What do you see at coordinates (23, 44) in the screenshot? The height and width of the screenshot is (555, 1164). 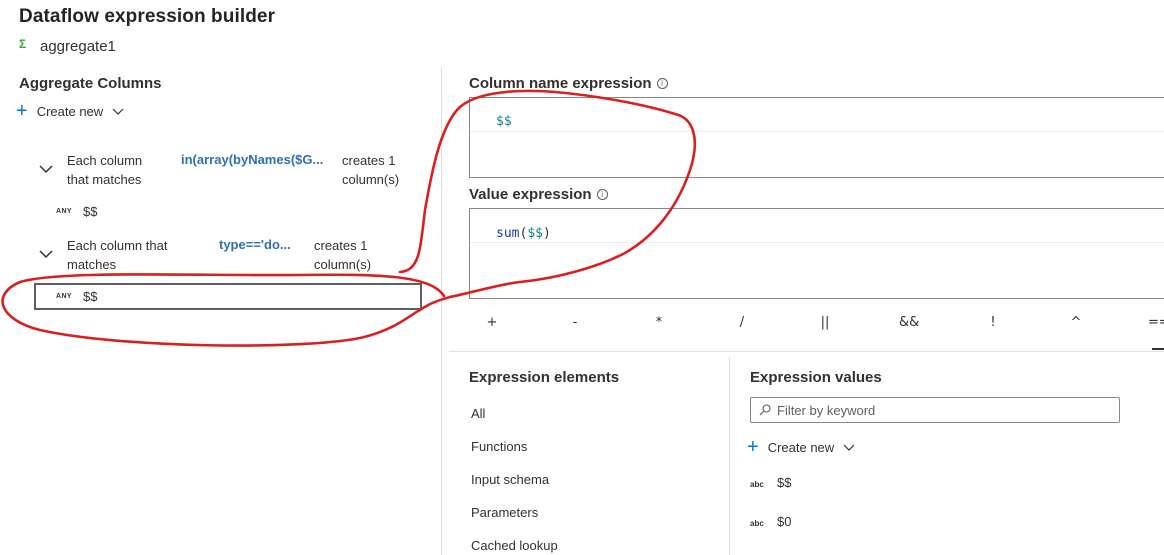 I see `aggregate-sigma-icon: Σ` at bounding box center [23, 44].